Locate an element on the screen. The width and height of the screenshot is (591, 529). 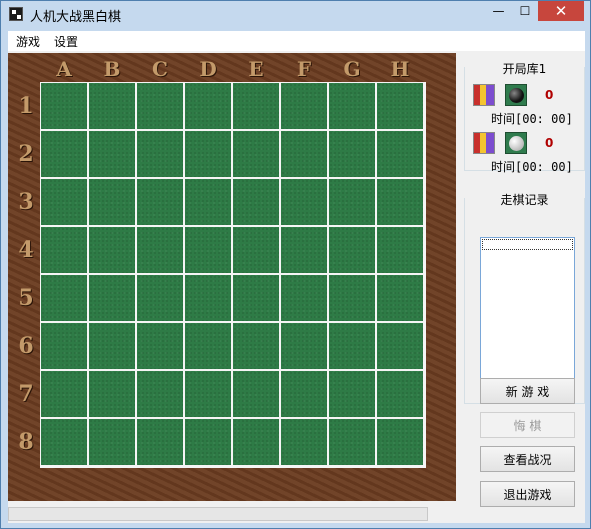
white-stone-icon is located at coordinates (516, 143).